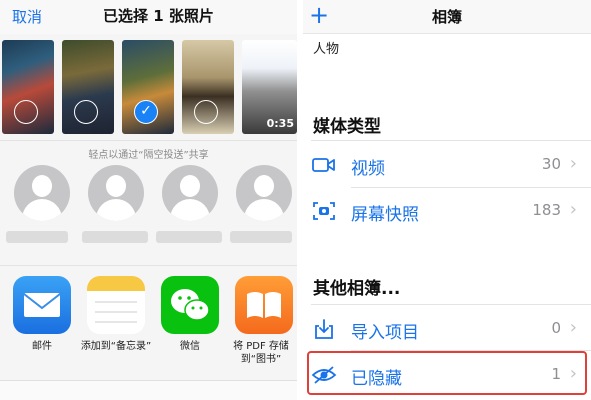  What do you see at coordinates (116, 346) in the screenshot?
I see `app-label-notes: 添加到“备忘录”` at bounding box center [116, 346].